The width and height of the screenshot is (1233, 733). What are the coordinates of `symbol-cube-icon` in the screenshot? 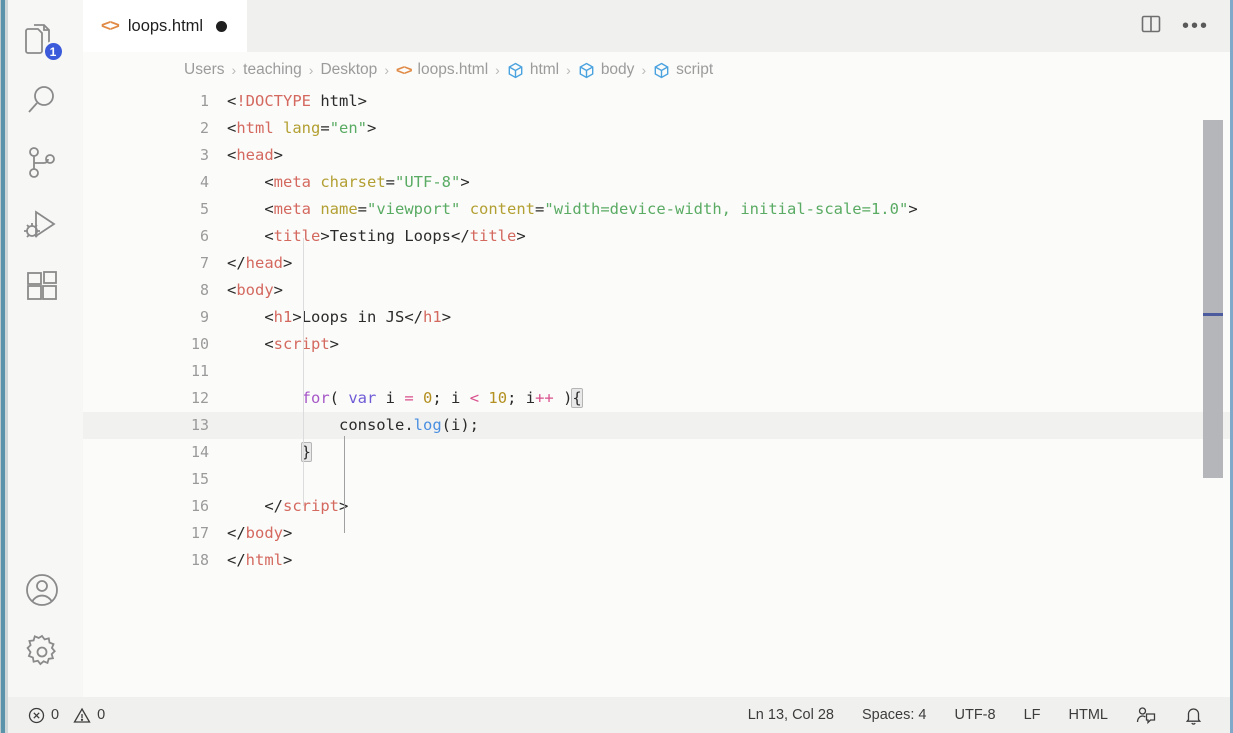 It's located at (586, 70).